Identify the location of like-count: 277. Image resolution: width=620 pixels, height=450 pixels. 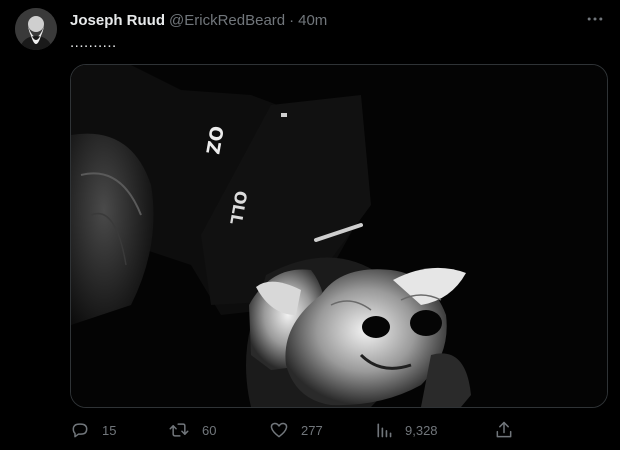
(312, 430).